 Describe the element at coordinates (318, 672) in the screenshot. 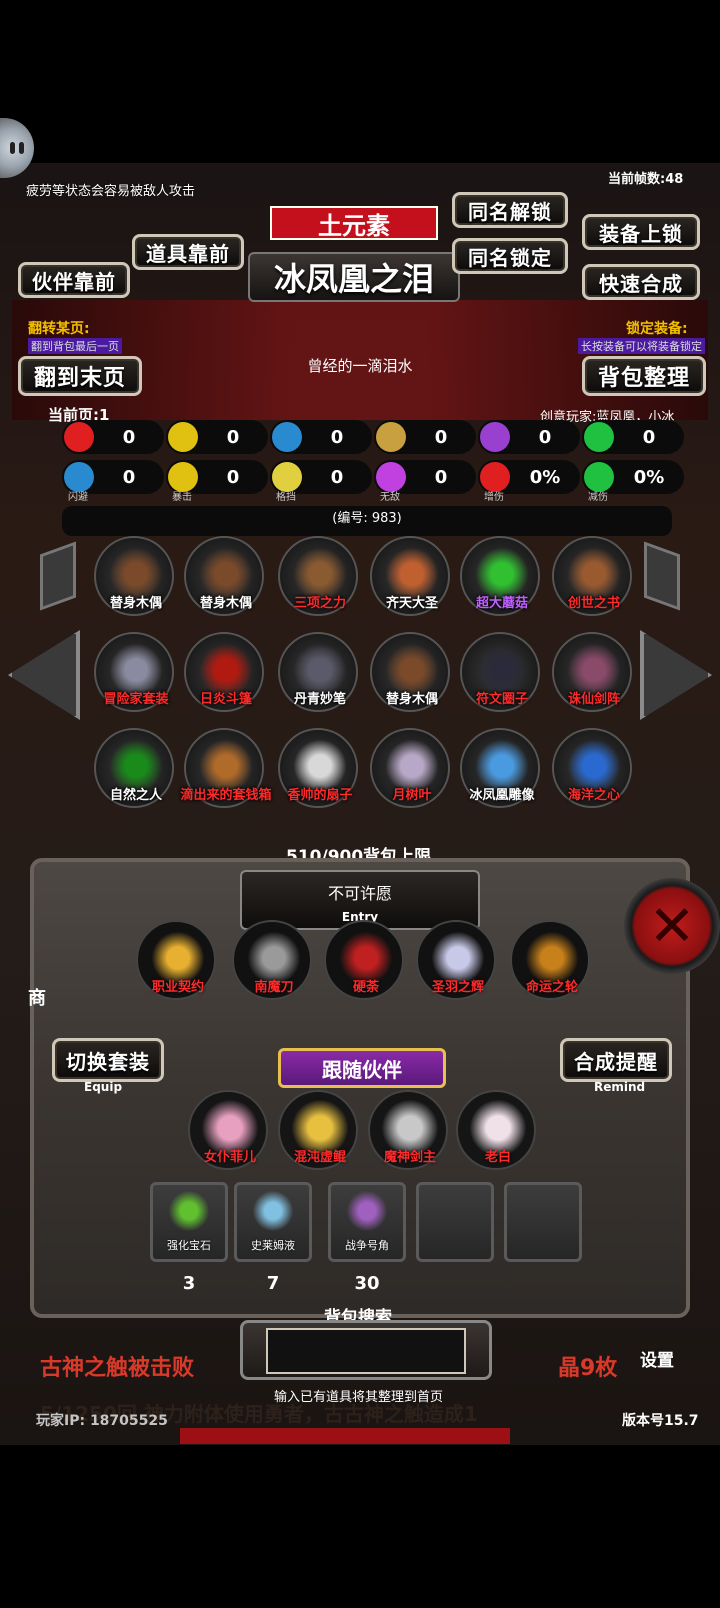

I see `inventory-slot: 丹青妙笔` at that location.